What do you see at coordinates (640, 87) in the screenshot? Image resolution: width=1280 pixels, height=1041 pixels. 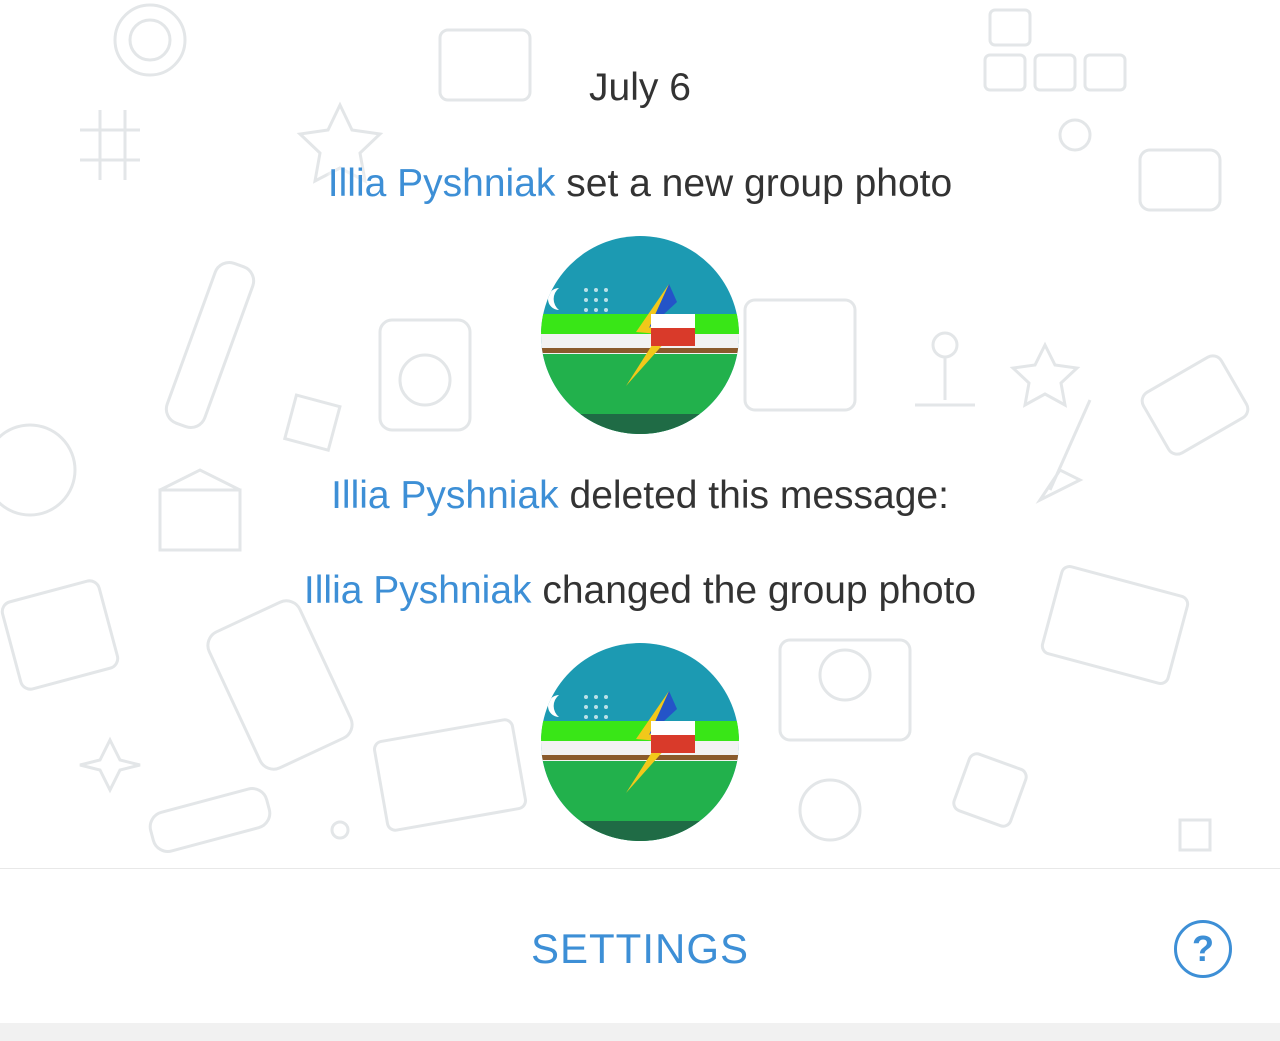 I see `date-separator: July 6` at bounding box center [640, 87].